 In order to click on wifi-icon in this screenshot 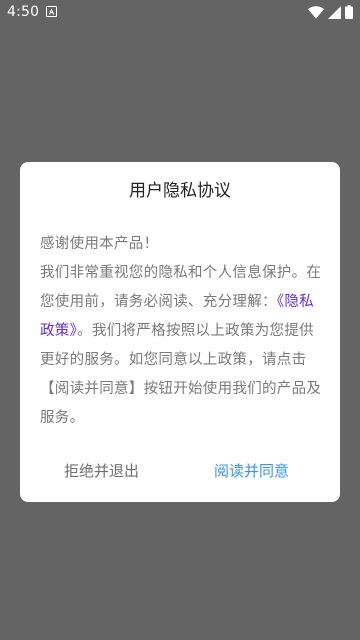, I will do `click(316, 12)`.